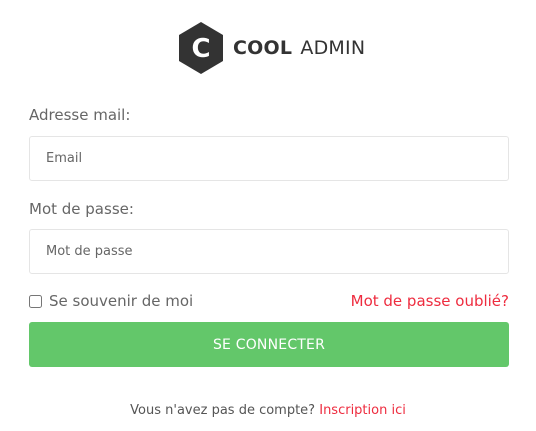 Image resolution: width=536 pixels, height=431 pixels. What do you see at coordinates (81, 209) in the screenshot?
I see `password-label: Mot de passe:` at bounding box center [81, 209].